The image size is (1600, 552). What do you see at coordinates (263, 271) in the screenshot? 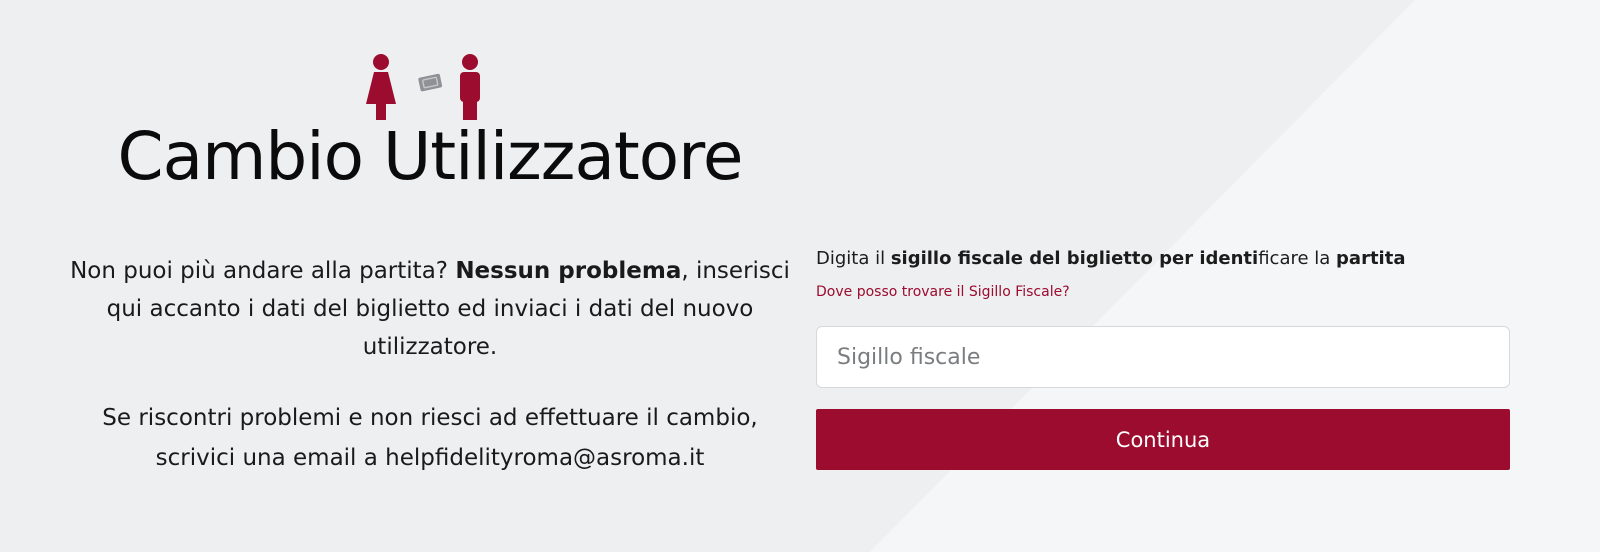
I see `intro-text-before: Non puoi più andare alla partita?` at bounding box center [263, 271].